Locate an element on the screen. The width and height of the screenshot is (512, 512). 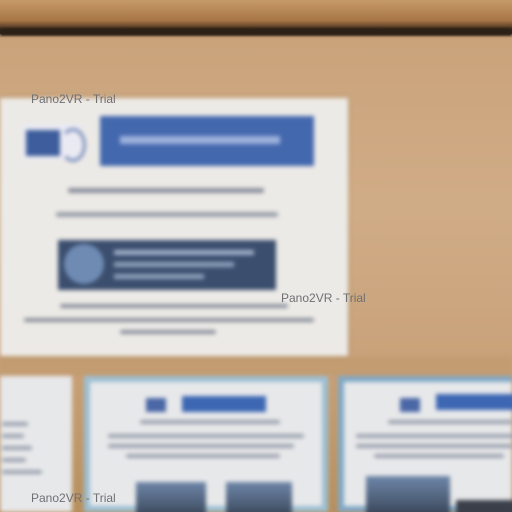
wall-divider is located at coordinates (256, 366).